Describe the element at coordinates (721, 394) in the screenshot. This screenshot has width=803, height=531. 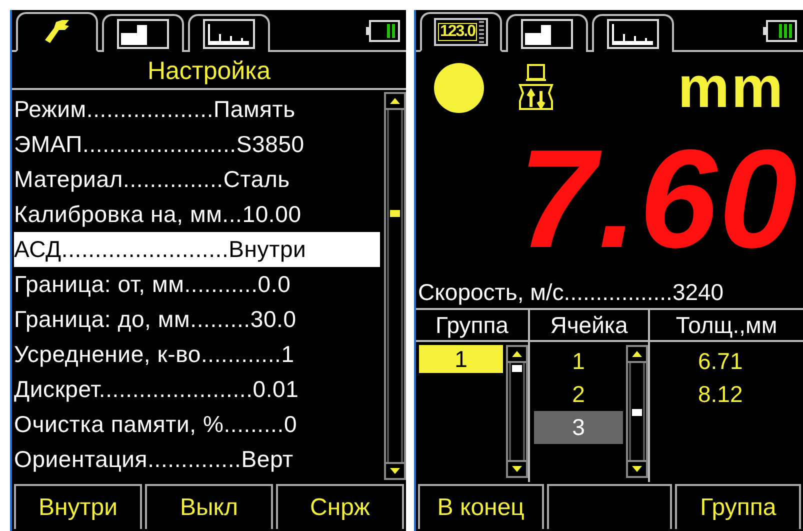
I see `thickness-value: 8.12` at that location.